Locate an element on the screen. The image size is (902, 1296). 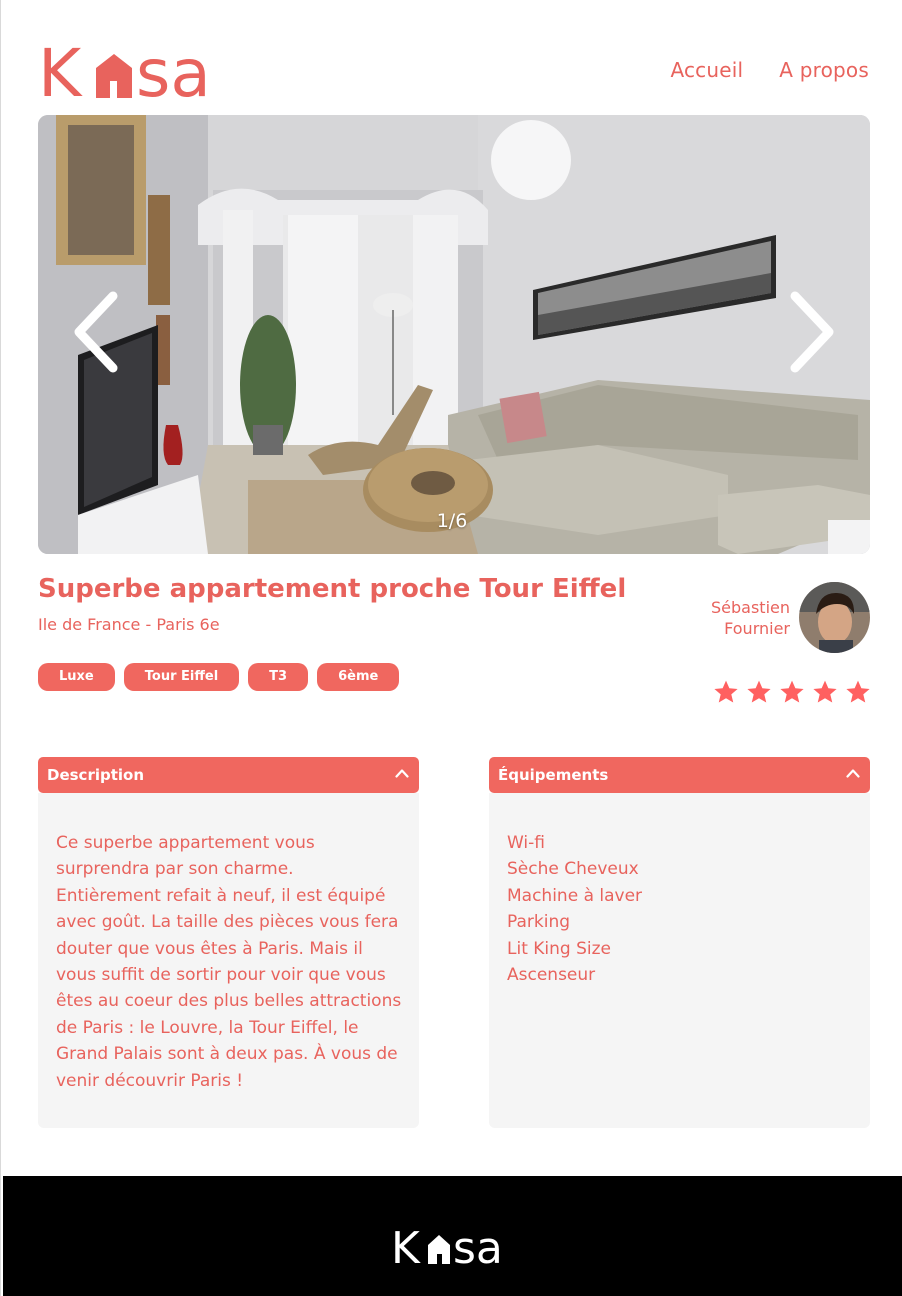
footer-kasa-logo: K sa is located at coordinates (456, 1245).